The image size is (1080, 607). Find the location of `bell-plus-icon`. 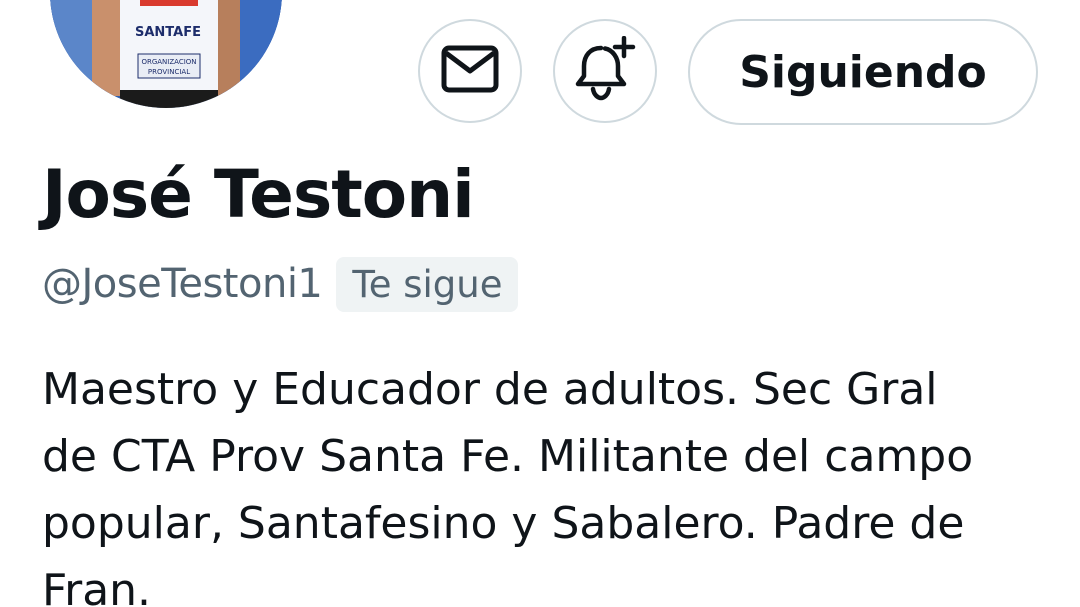

bell-plus-icon is located at coordinates (605, 71).